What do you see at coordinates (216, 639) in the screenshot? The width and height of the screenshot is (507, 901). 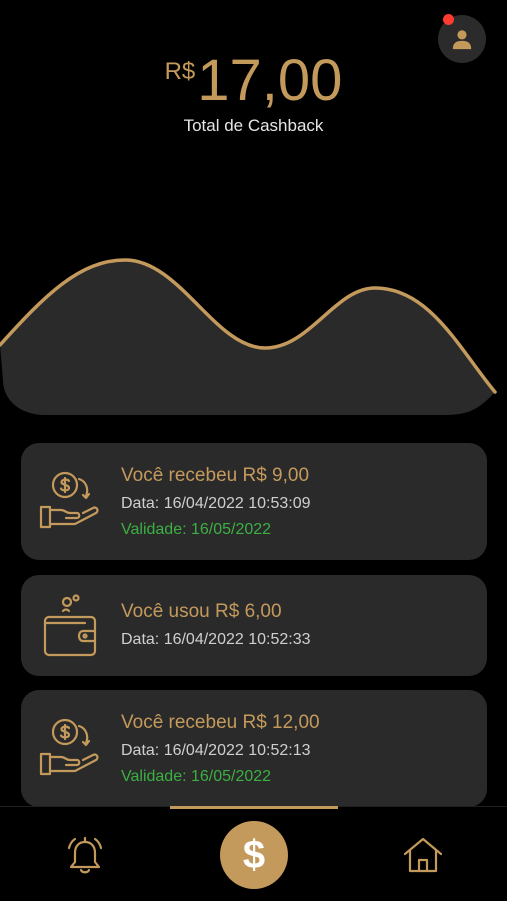 I see `transaction-date: Data: 16/04/2022 10:52:33` at bounding box center [216, 639].